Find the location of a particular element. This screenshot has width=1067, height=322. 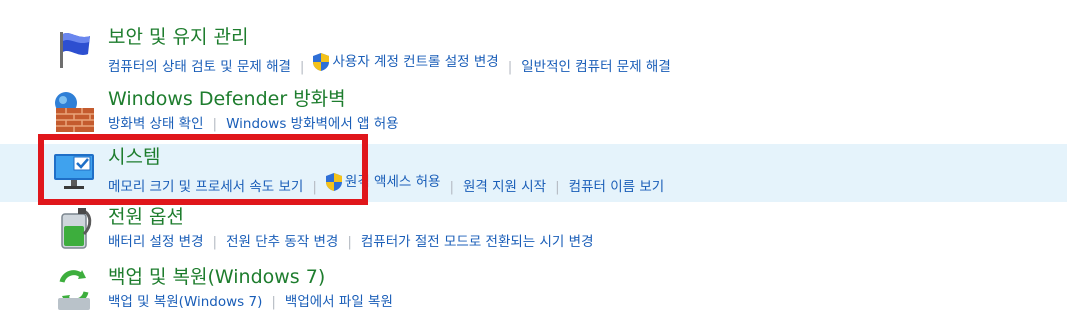

battery-icon is located at coordinates (76, 228).